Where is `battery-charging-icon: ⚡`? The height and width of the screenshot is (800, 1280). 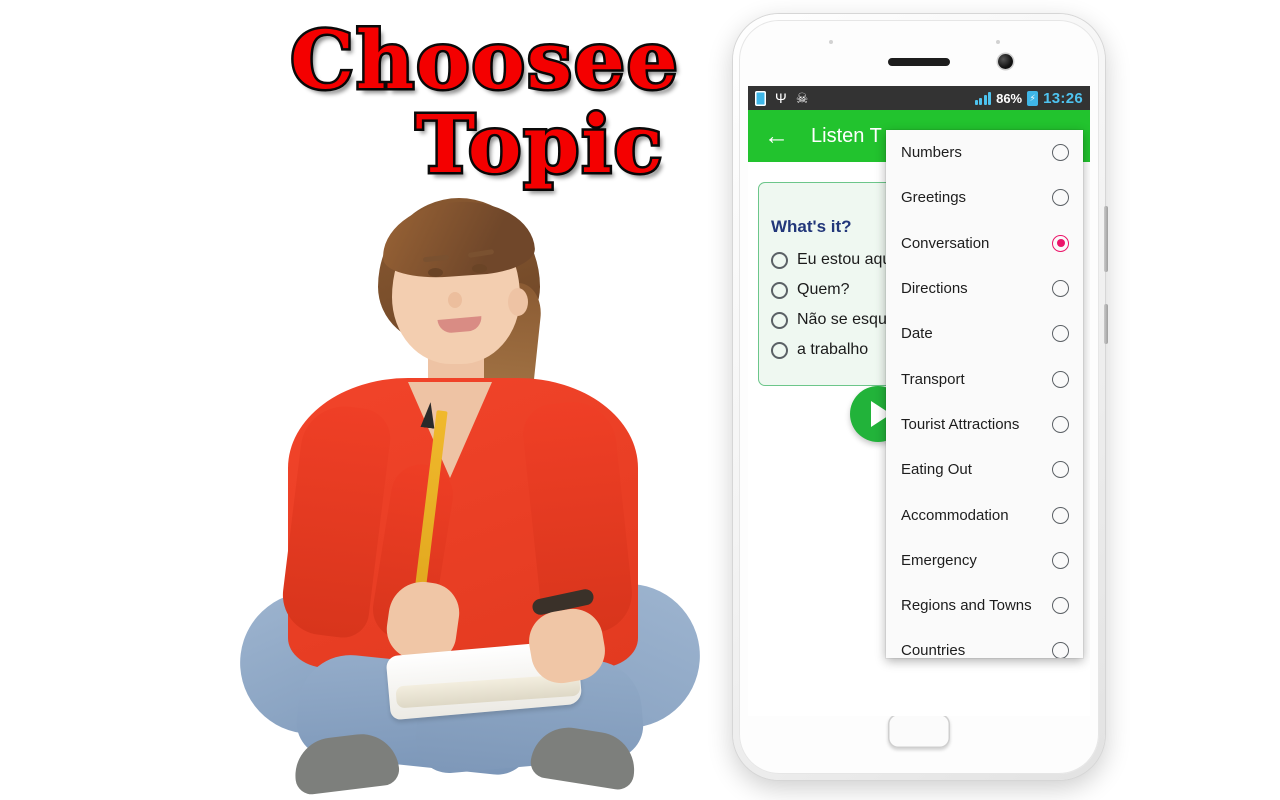 battery-charging-icon: ⚡ is located at coordinates (1033, 98).